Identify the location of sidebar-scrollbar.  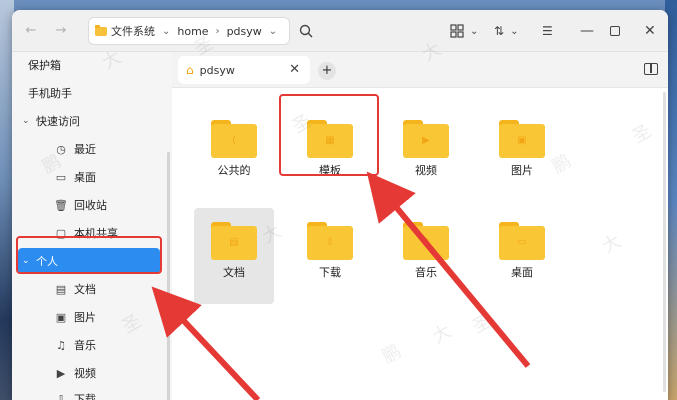
(168, 276).